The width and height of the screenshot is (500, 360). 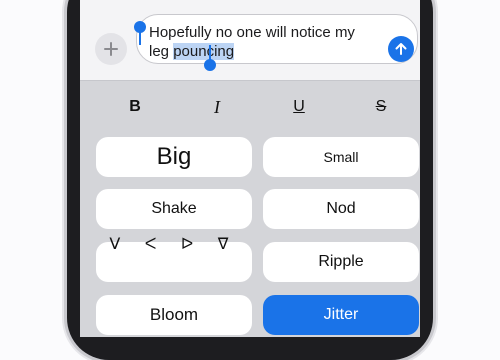 What do you see at coordinates (140, 27) in the screenshot?
I see `selection-start-knob` at bounding box center [140, 27].